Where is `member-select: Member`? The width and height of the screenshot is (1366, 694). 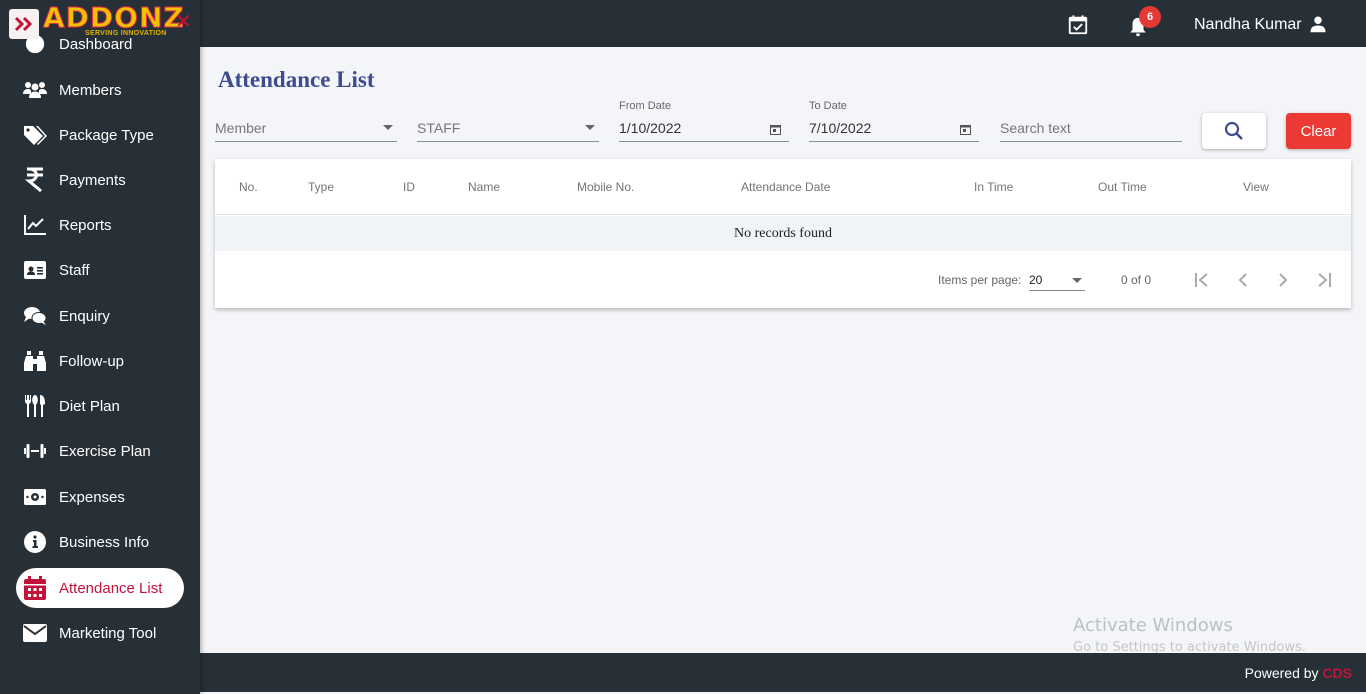
member-select: Member is located at coordinates (306, 121).